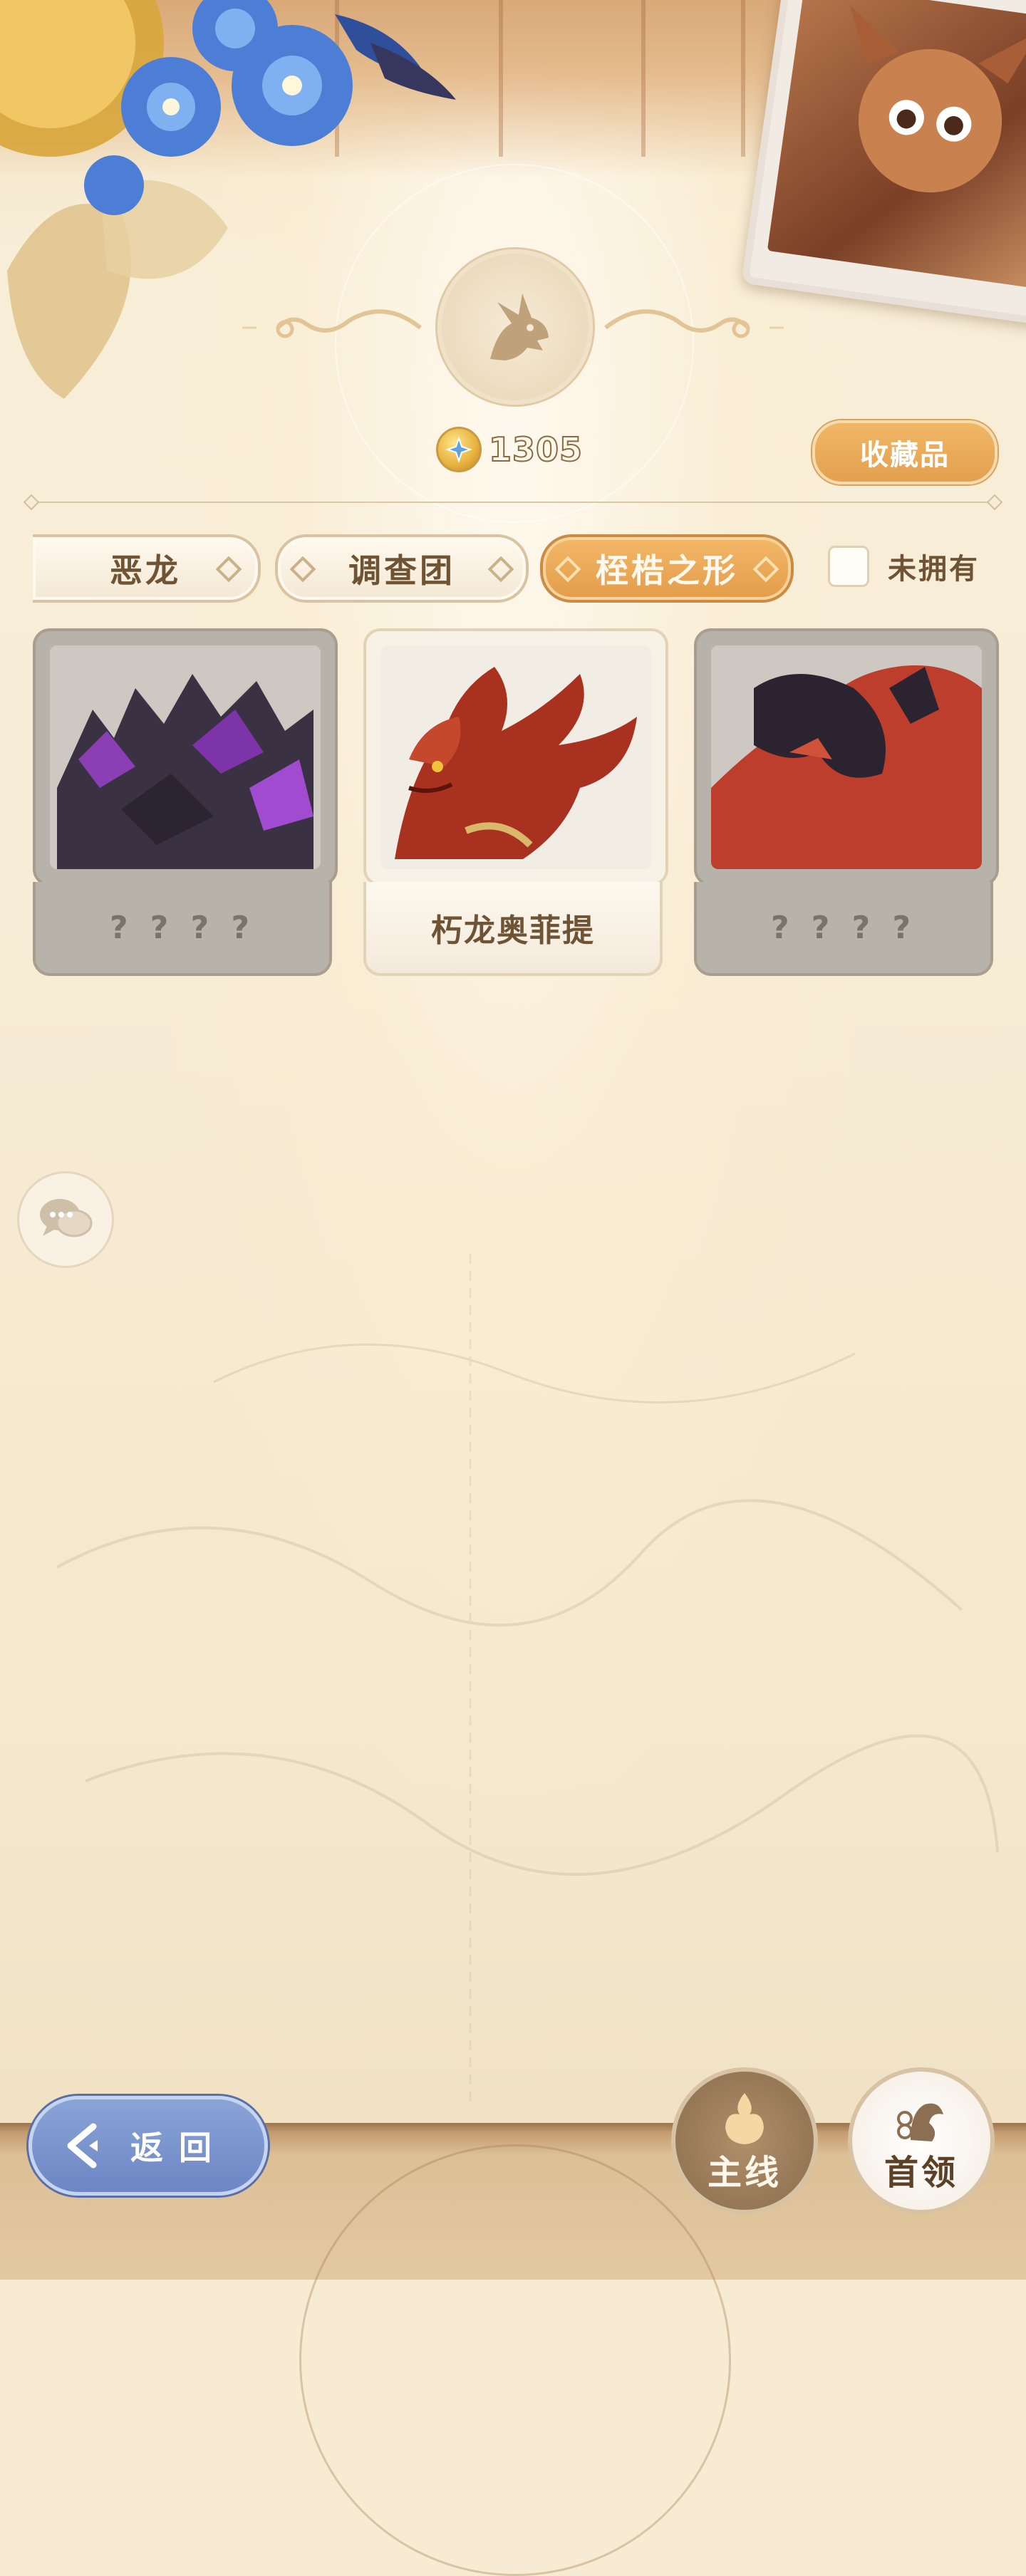  I want to click on main-story-label: 主线, so click(744, 2173).